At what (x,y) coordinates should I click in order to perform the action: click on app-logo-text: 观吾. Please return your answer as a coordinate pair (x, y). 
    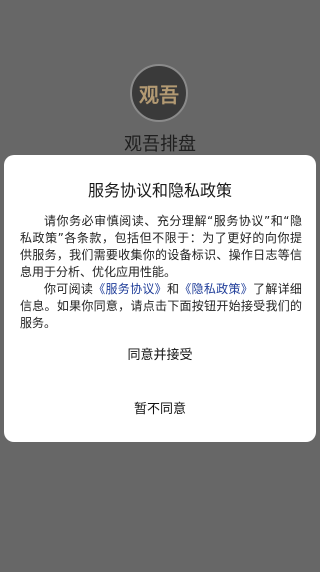
    Looking at the image, I should click on (159, 94).